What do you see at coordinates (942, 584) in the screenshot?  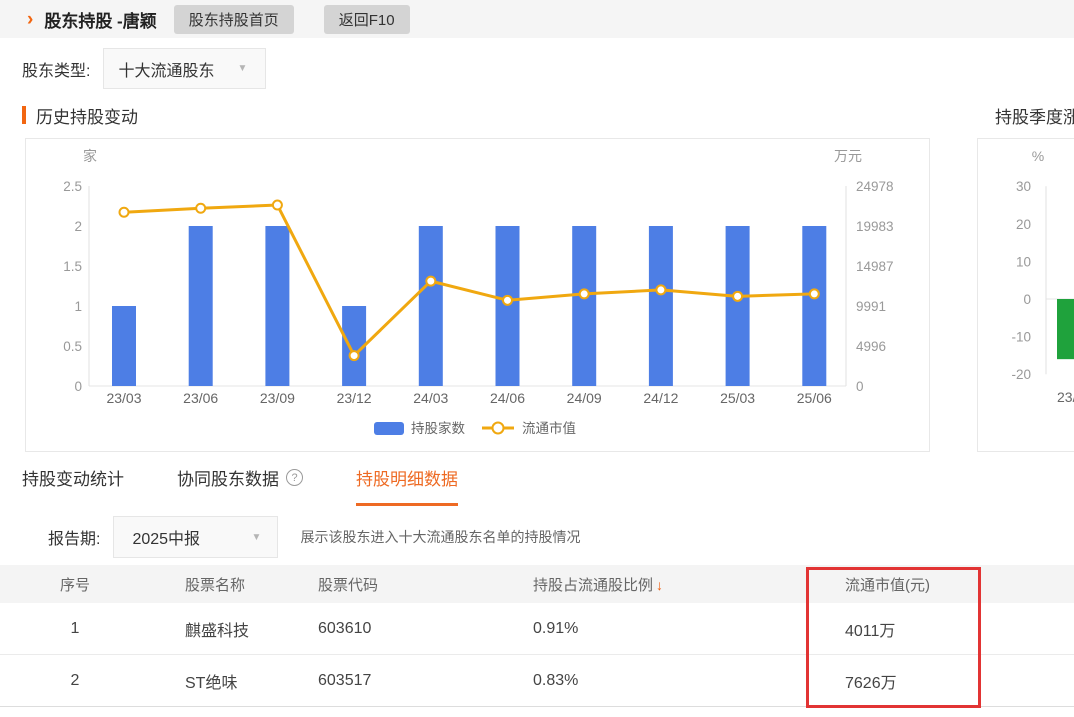 I see `table-header-cell: 流通市值(元)` at bounding box center [942, 584].